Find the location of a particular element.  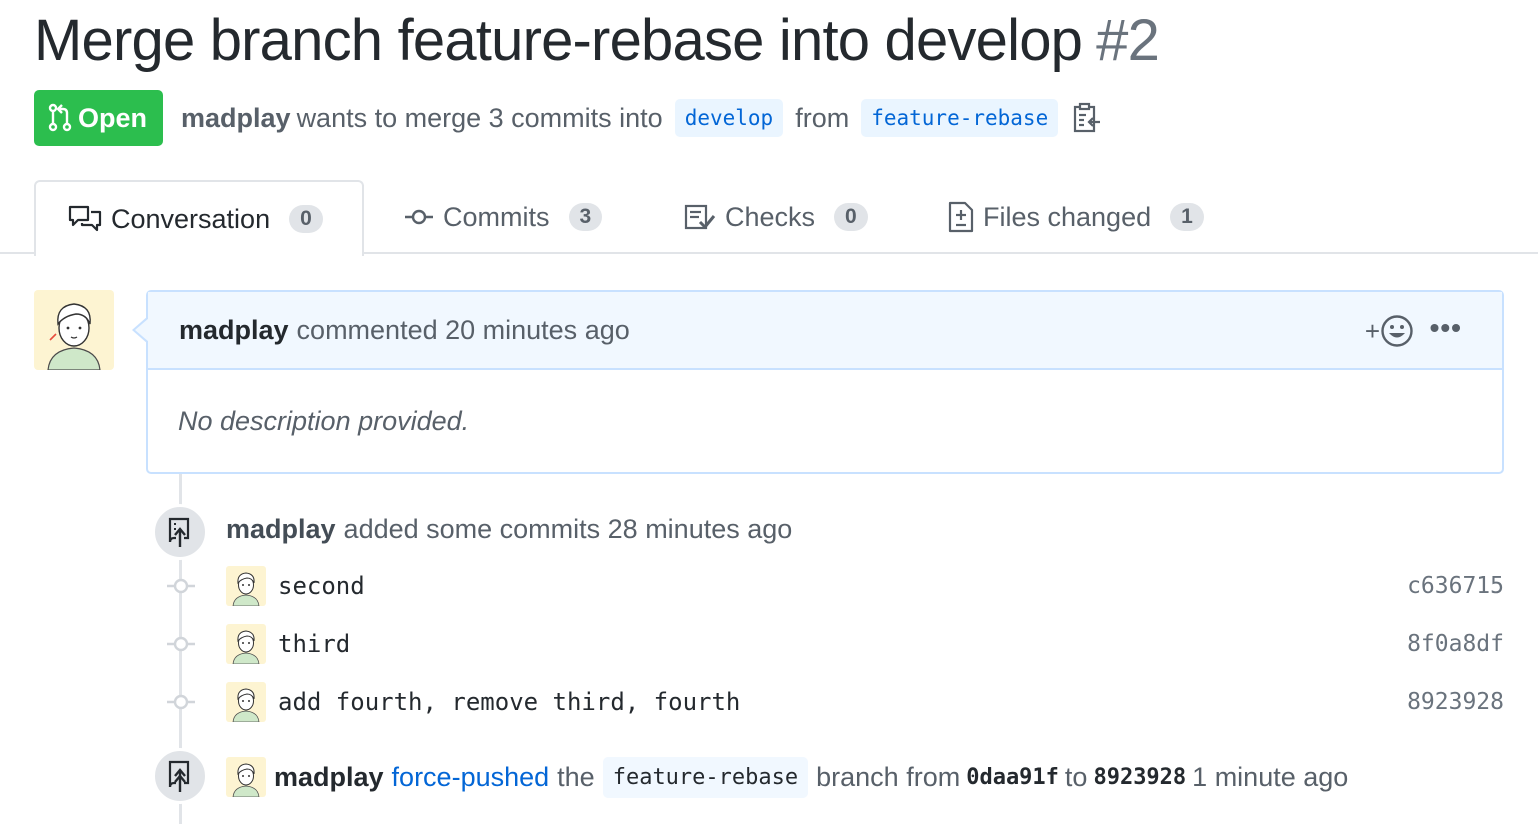

commit-row: third 8f0a8df is located at coordinates (835, 644).